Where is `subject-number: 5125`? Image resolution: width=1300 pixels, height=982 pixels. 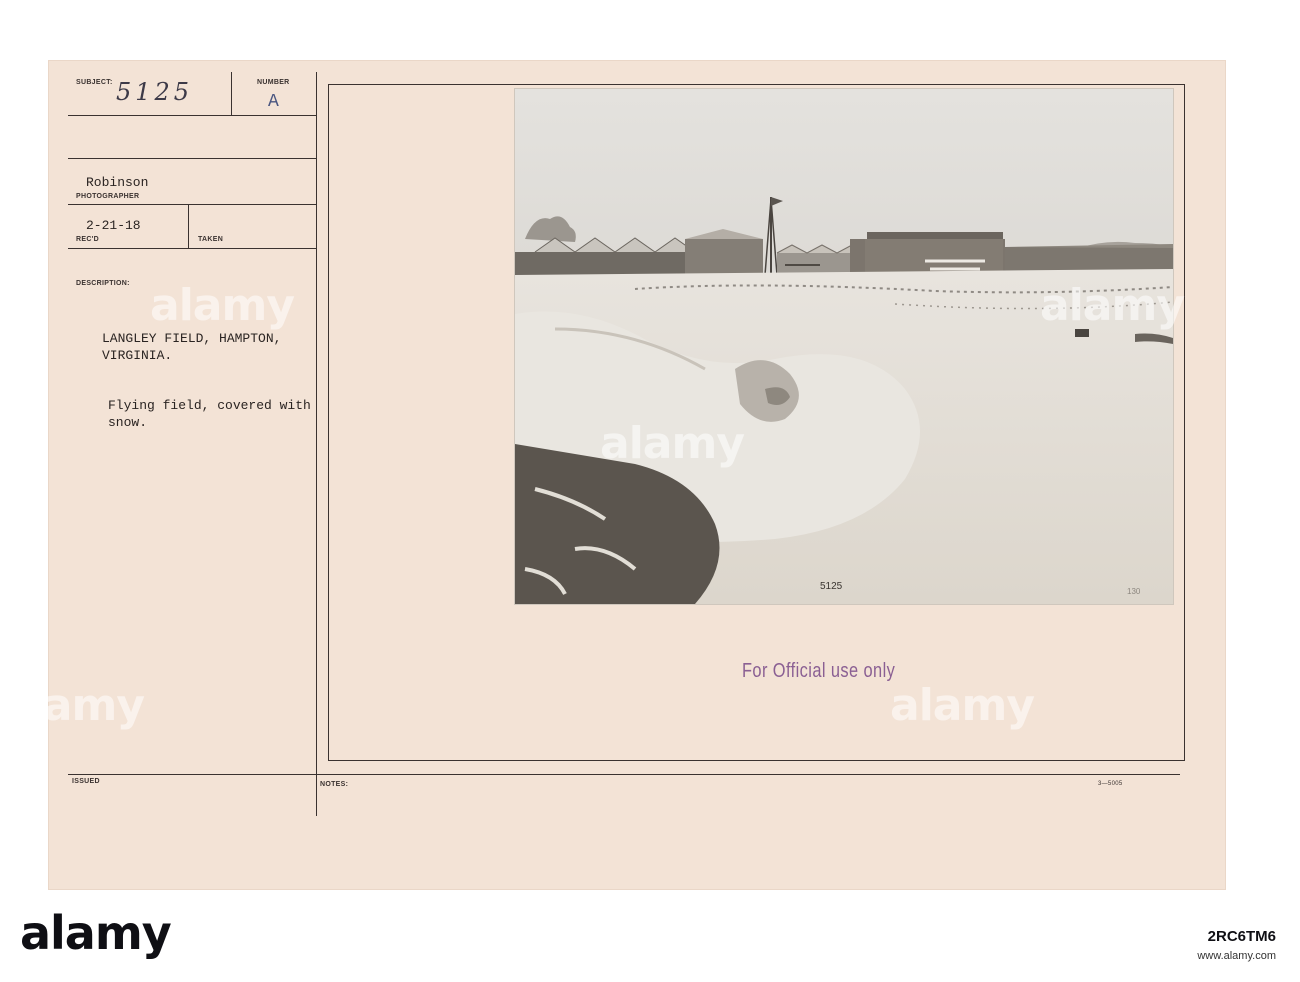 subject-number: 5125 is located at coordinates (155, 92).